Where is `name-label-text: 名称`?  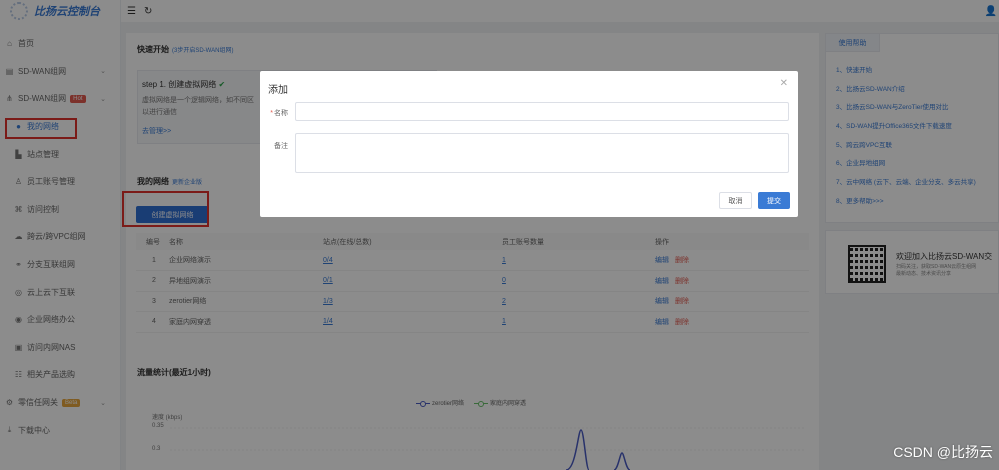
name-label-text: 名称 is located at coordinates (281, 113).